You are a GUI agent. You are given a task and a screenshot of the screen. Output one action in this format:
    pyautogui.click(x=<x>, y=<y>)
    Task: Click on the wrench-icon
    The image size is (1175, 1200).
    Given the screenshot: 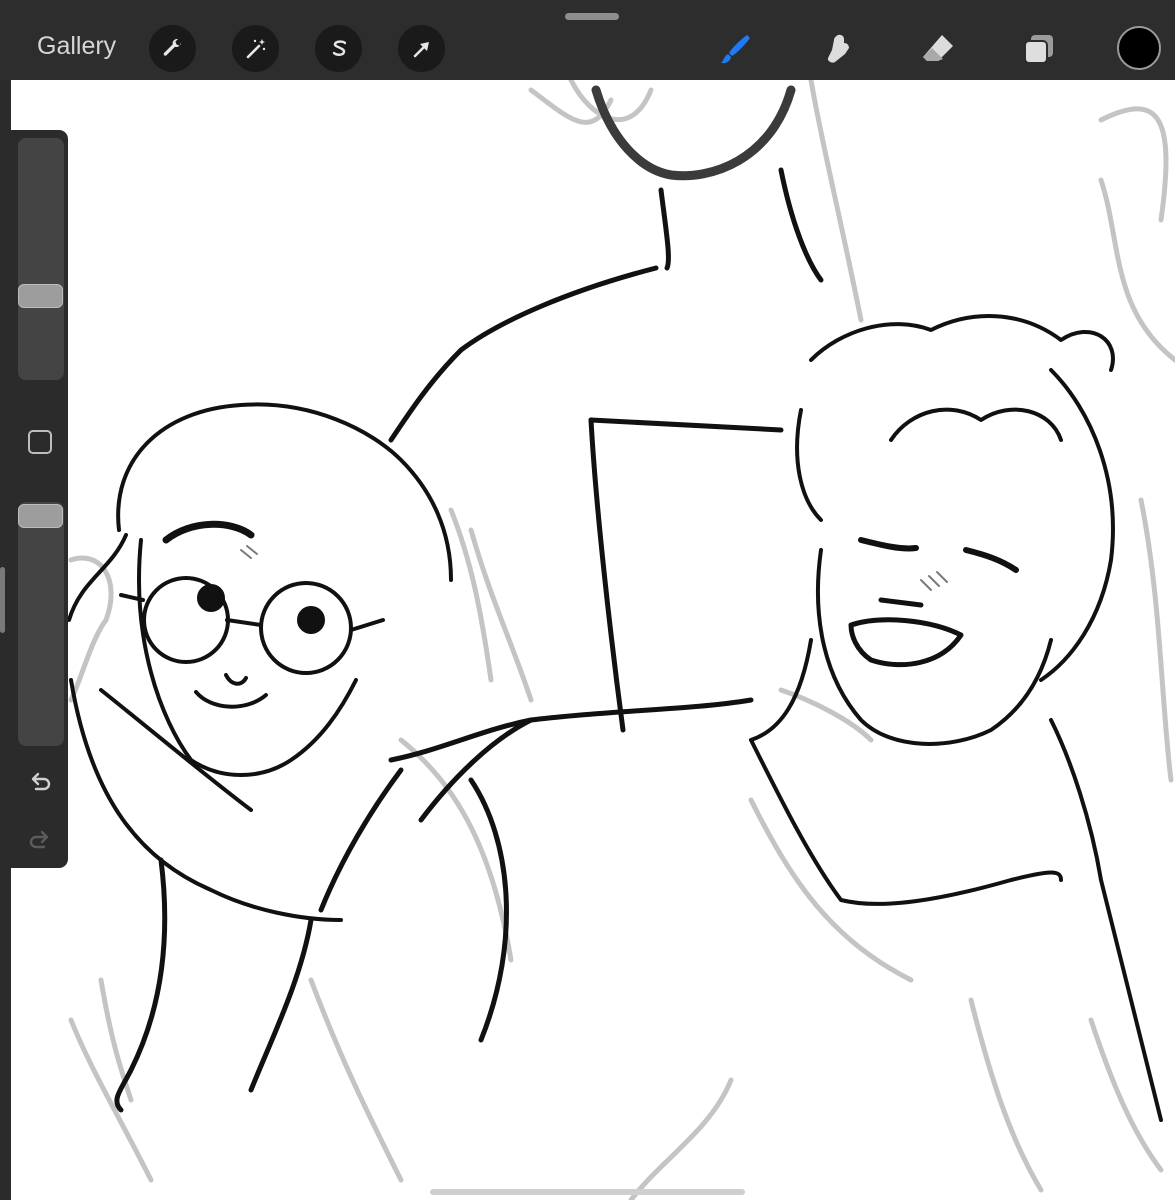 What is the action you would take?
    pyautogui.click(x=172, y=47)
    